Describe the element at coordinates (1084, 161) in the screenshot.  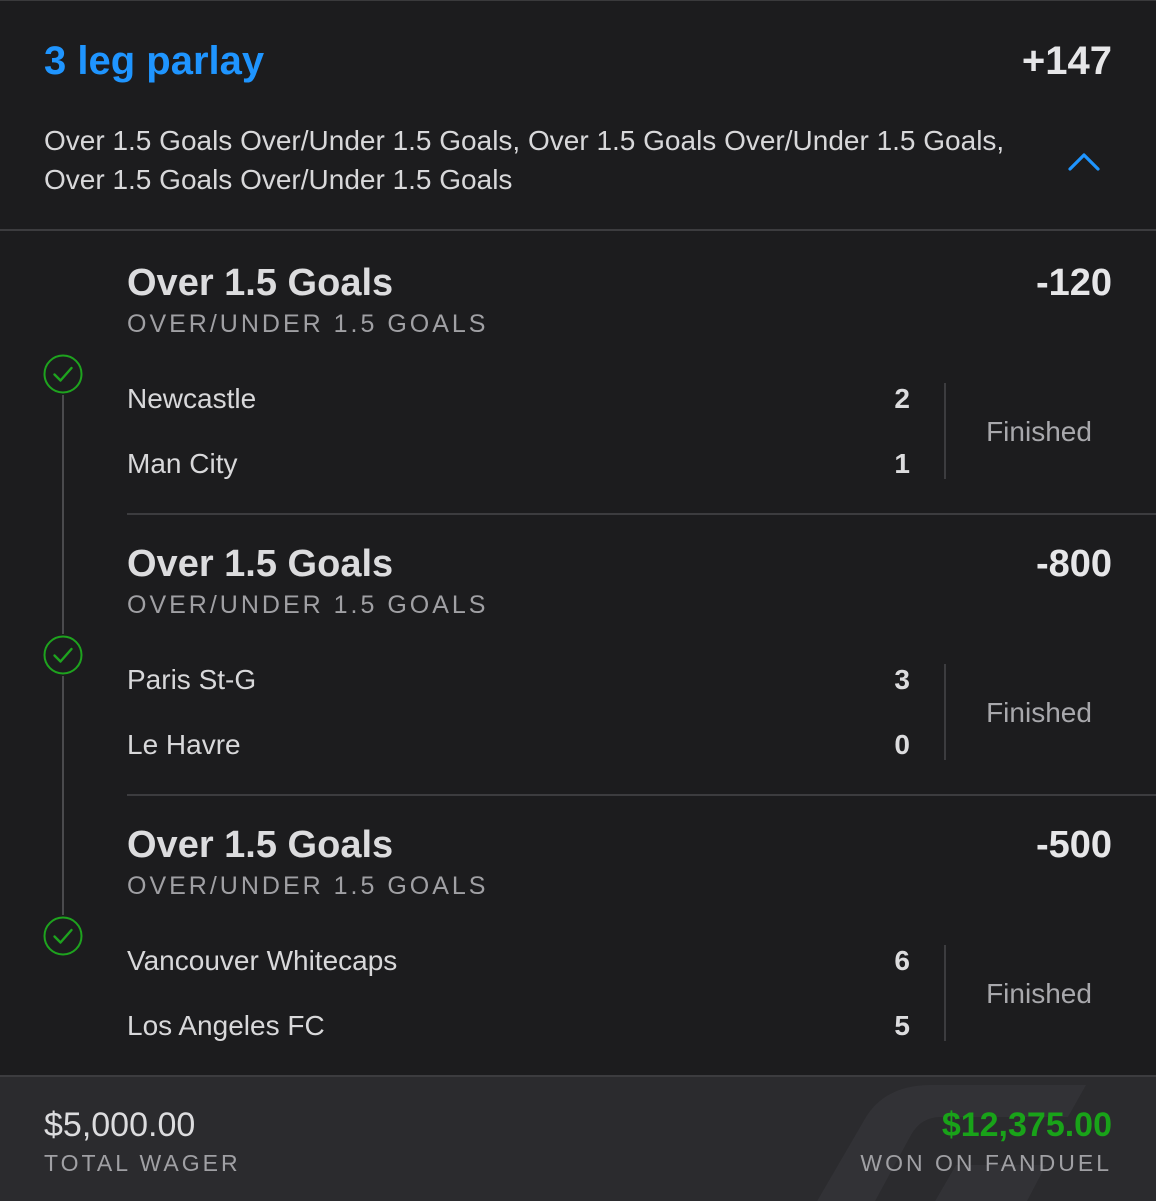
I see `chevron-up-icon` at that location.